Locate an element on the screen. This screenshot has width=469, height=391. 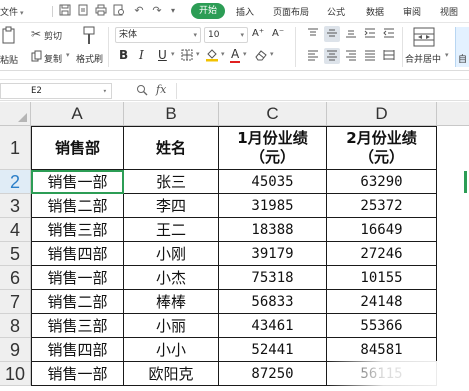
paste-icon is located at coordinates (9, 35).